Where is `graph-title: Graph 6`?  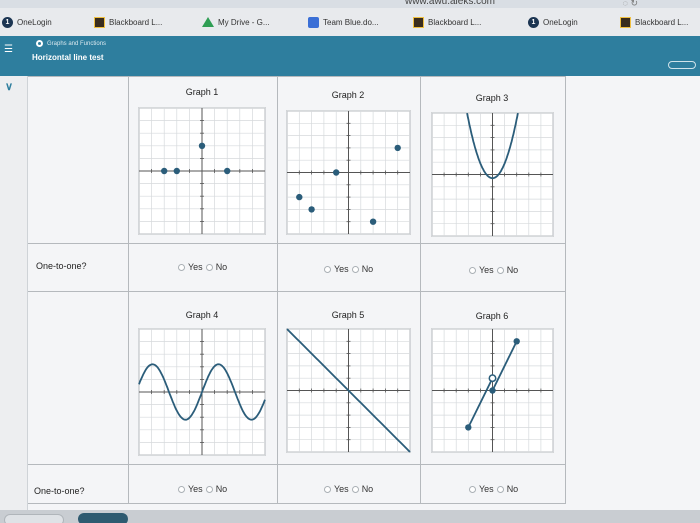
graph-title: Graph 6 is located at coordinates (492, 316).